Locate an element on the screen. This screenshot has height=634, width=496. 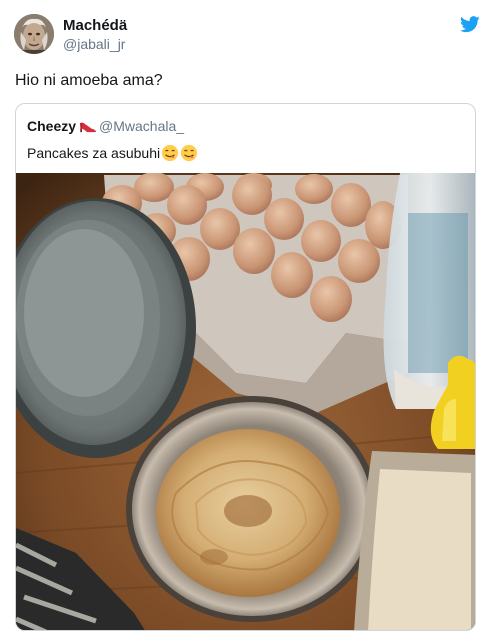
avatar-image is located at coordinates (34, 34).